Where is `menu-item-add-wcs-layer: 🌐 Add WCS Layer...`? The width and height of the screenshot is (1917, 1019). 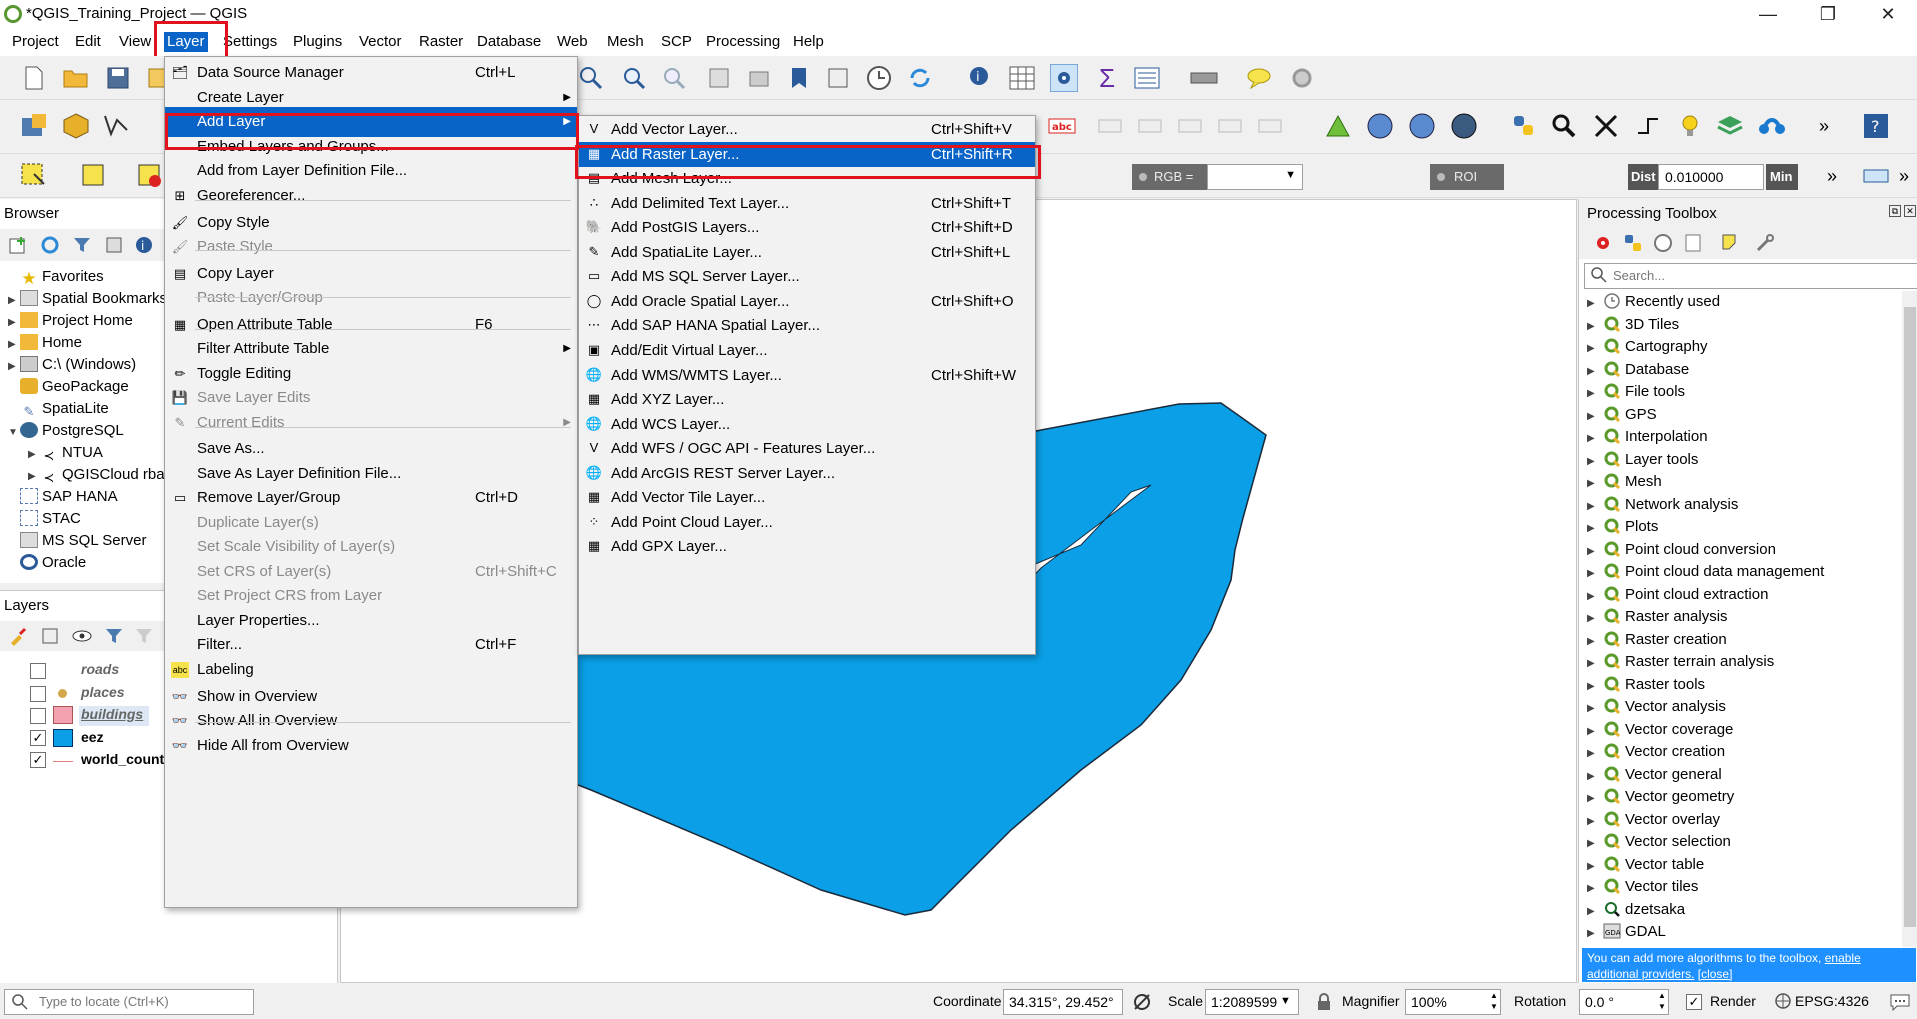 menu-item-add-wcs-layer: 🌐 Add WCS Layer... is located at coordinates (807, 424).